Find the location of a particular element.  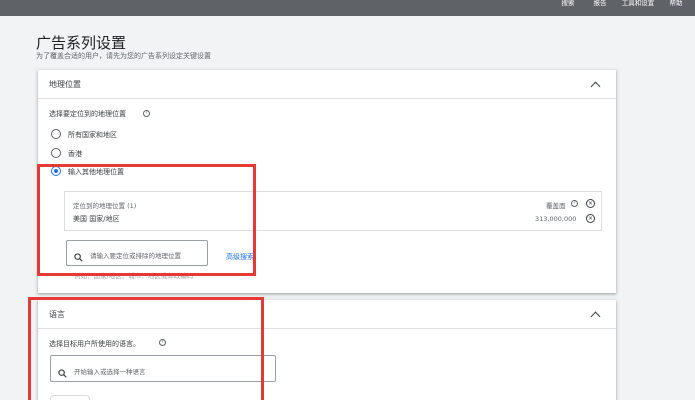

targeted-locations-panel is located at coordinates (333, 211).